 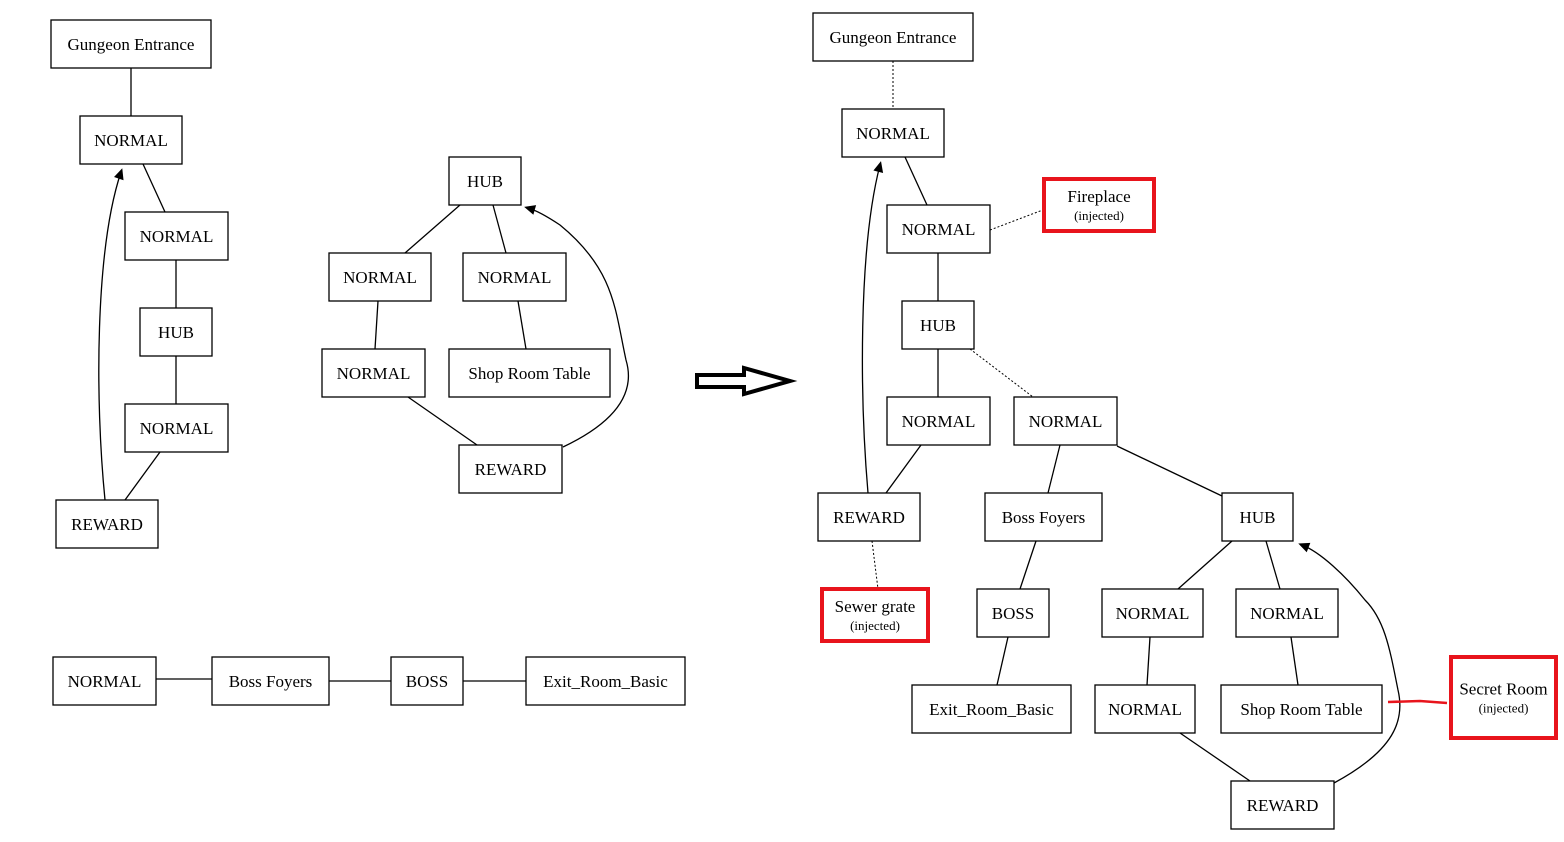 I want to click on edge-r7-r2, so click(x=872, y=327).